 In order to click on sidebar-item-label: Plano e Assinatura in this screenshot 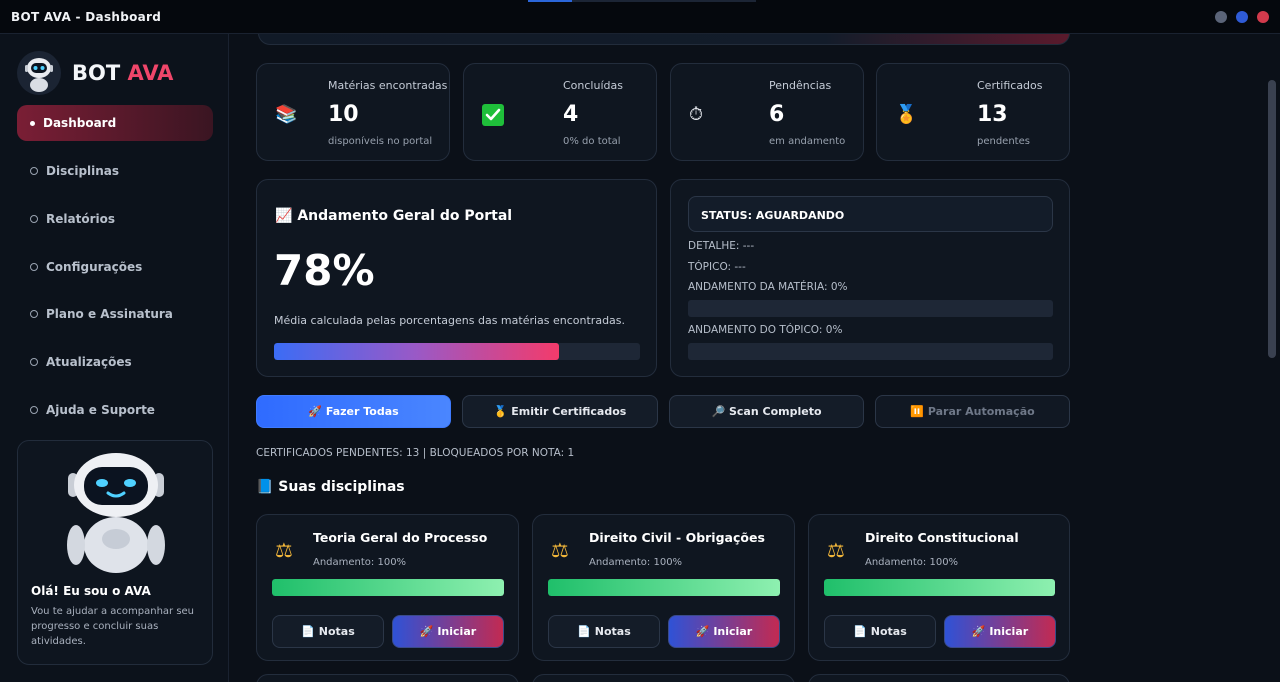, I will do `click(109, 314)`.